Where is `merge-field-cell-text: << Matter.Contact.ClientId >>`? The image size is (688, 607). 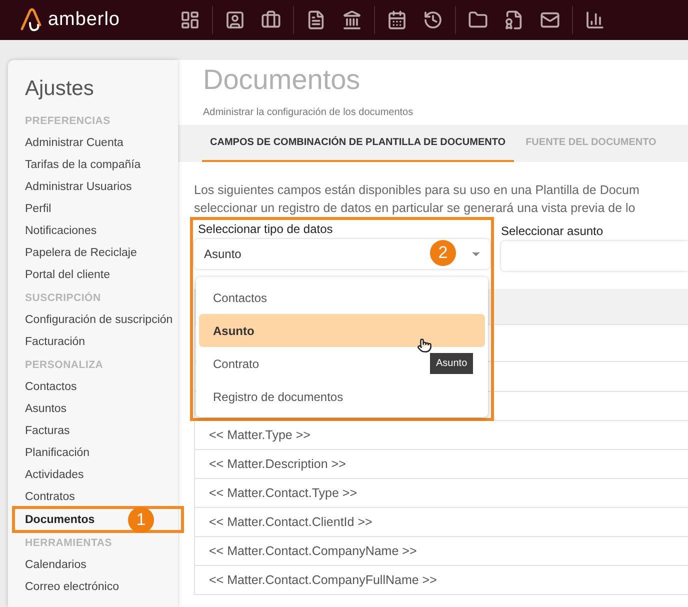
merge-field-cell-text: << Matter.Contact.ClientId >> is located at coordinates (290, 522).